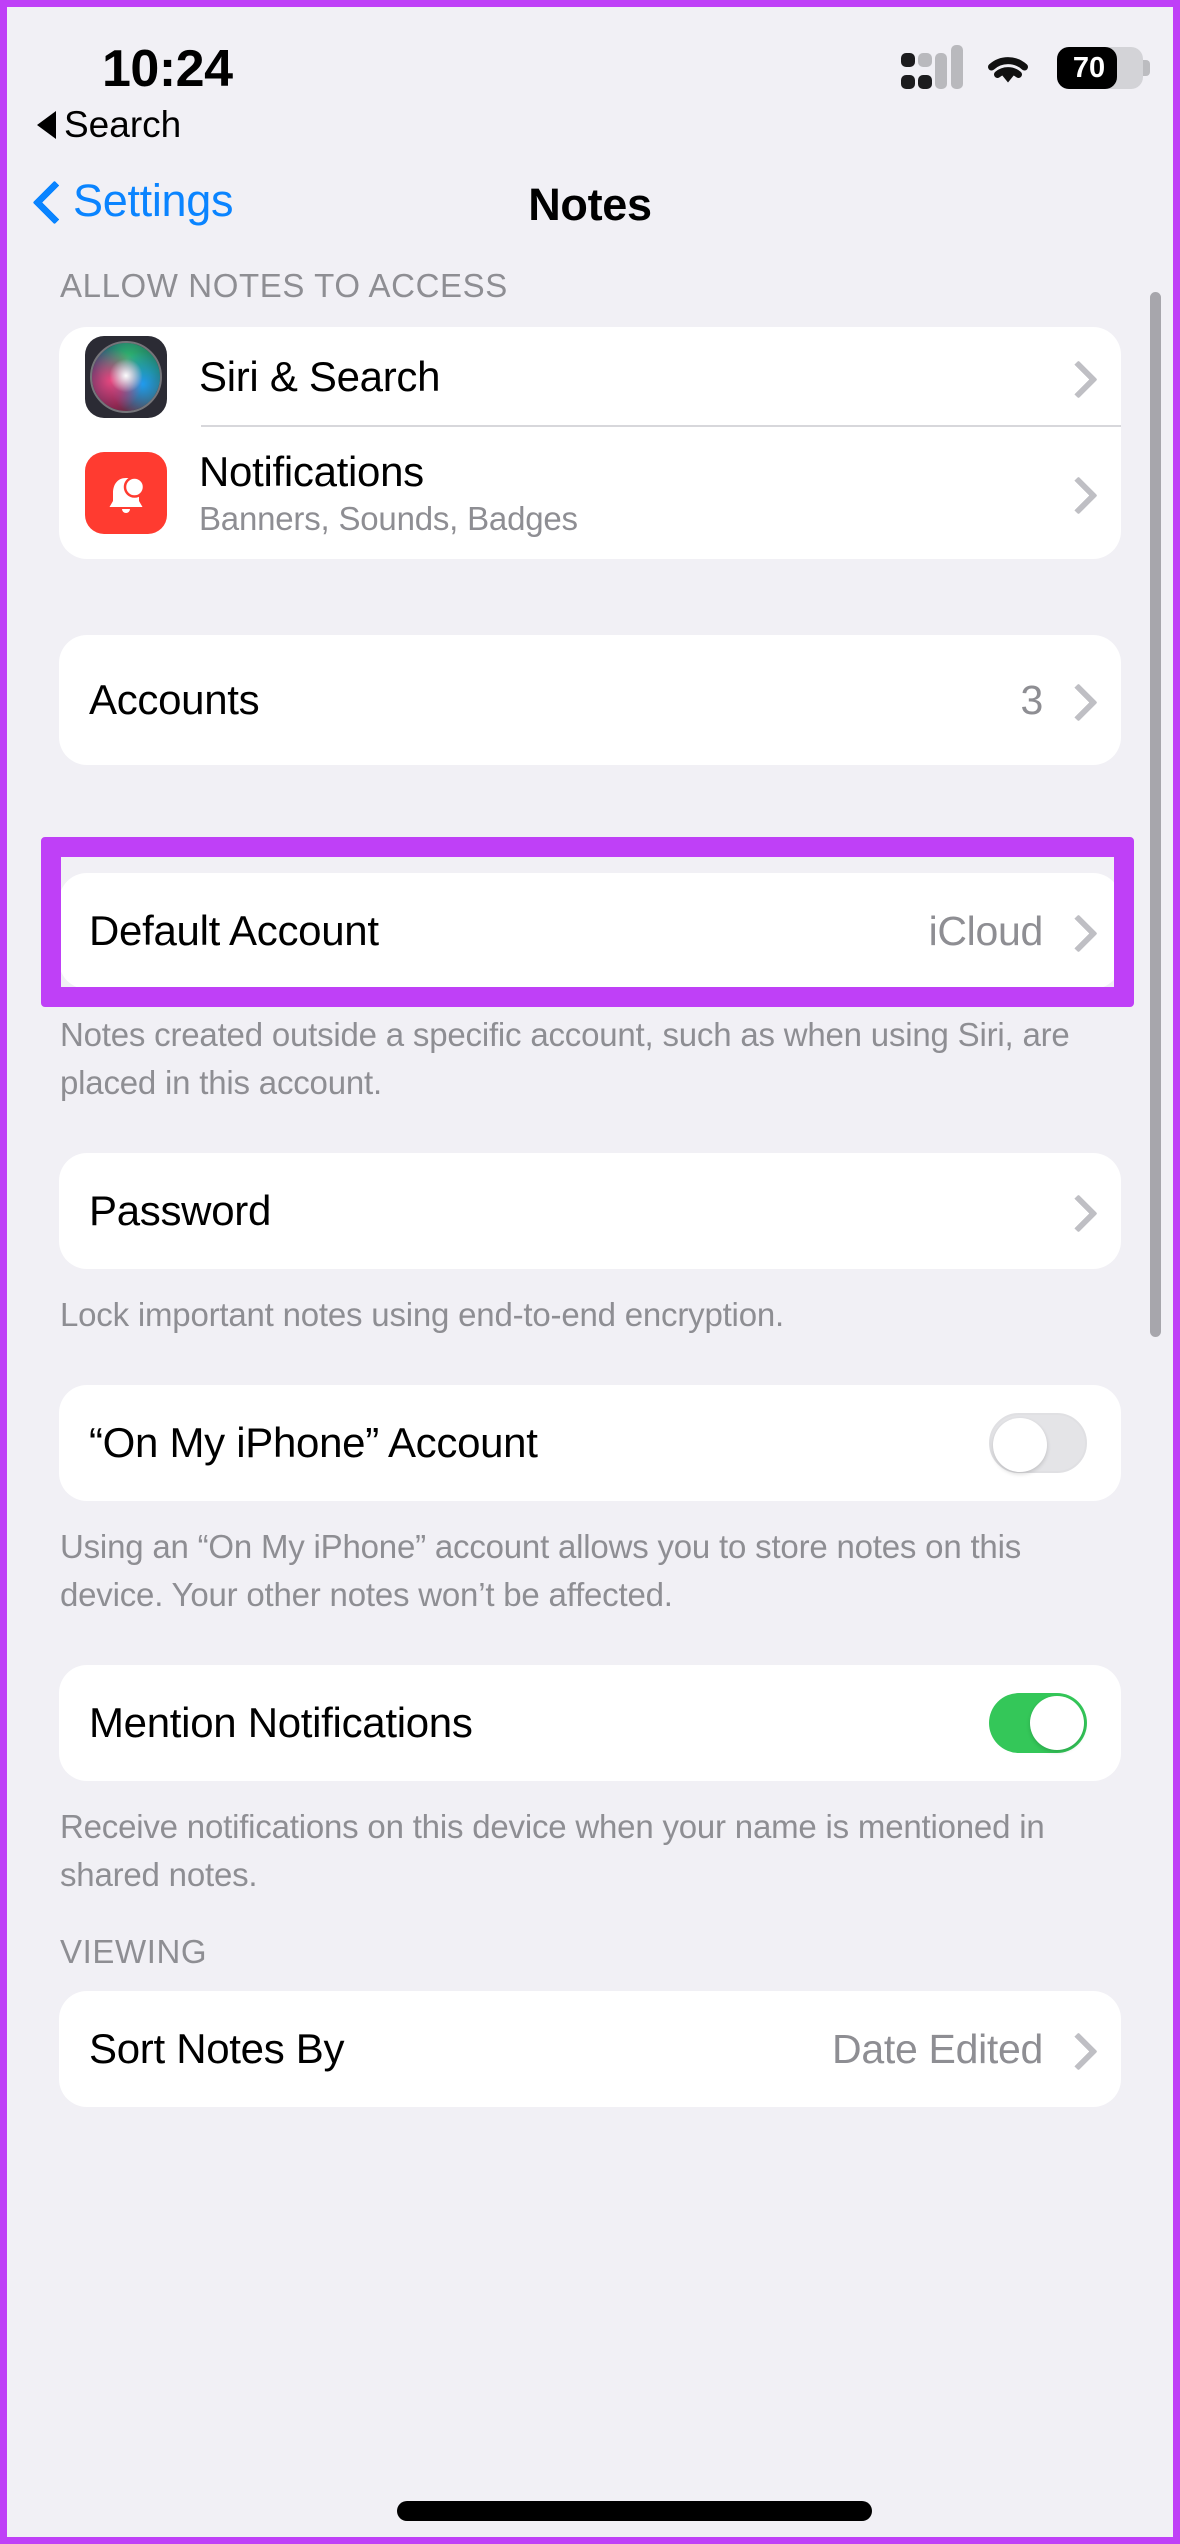 The width and height of the screenshot is (1180, 2544). I want to click on notifications-bell-icon, so click(126, 493).